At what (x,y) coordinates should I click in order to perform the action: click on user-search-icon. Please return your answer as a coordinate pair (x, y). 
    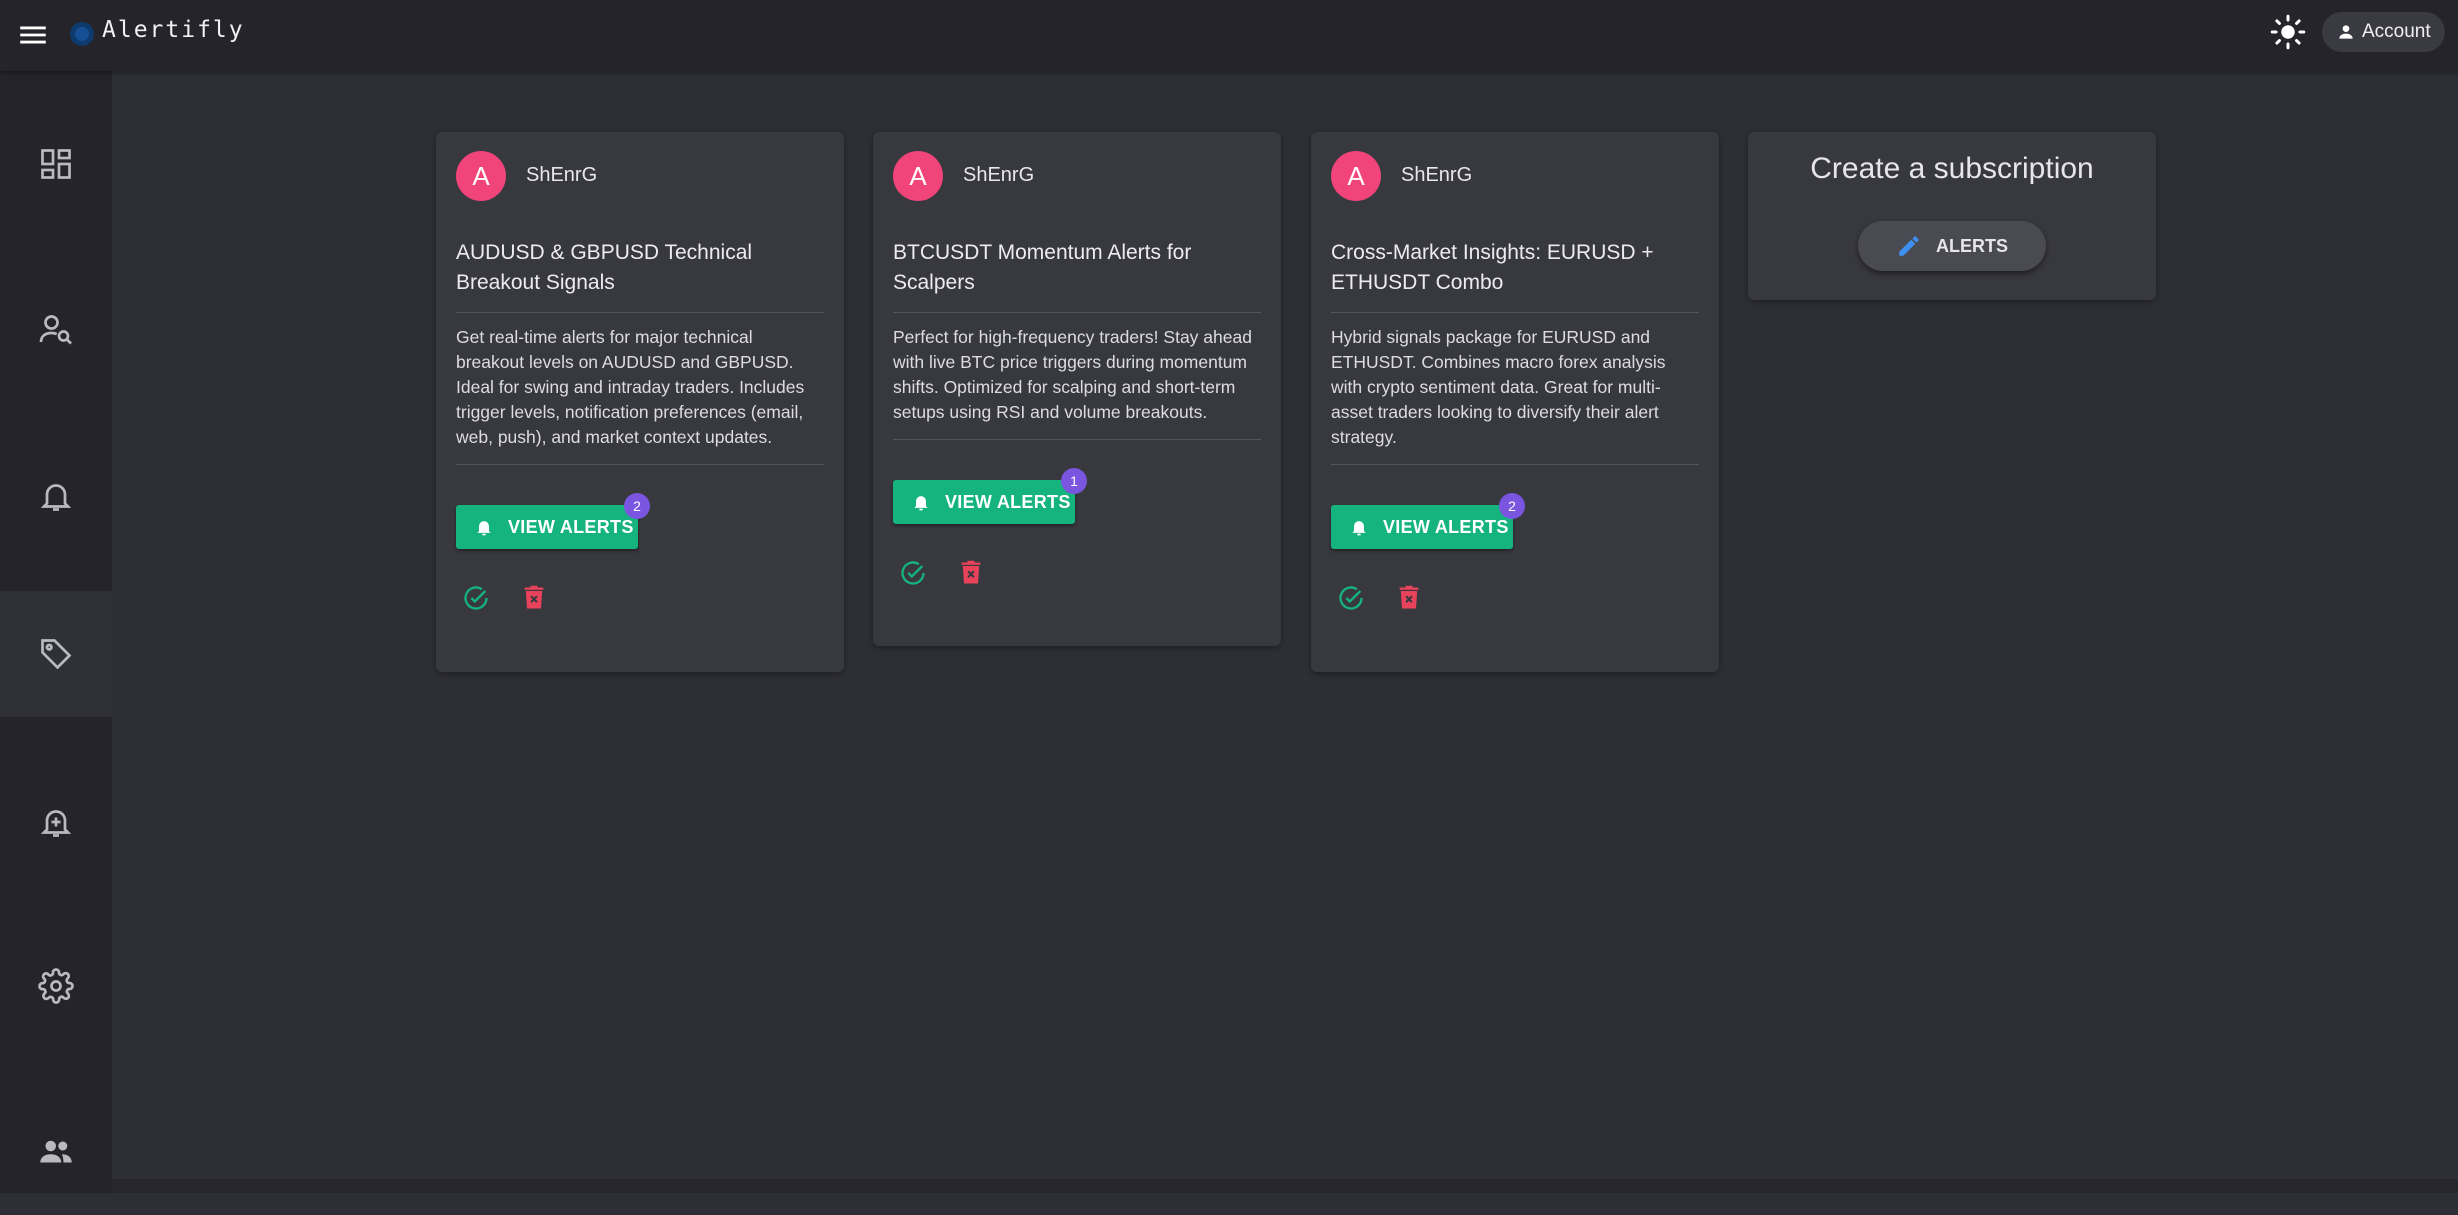
    Looking at the image, I should click on (55, 330).